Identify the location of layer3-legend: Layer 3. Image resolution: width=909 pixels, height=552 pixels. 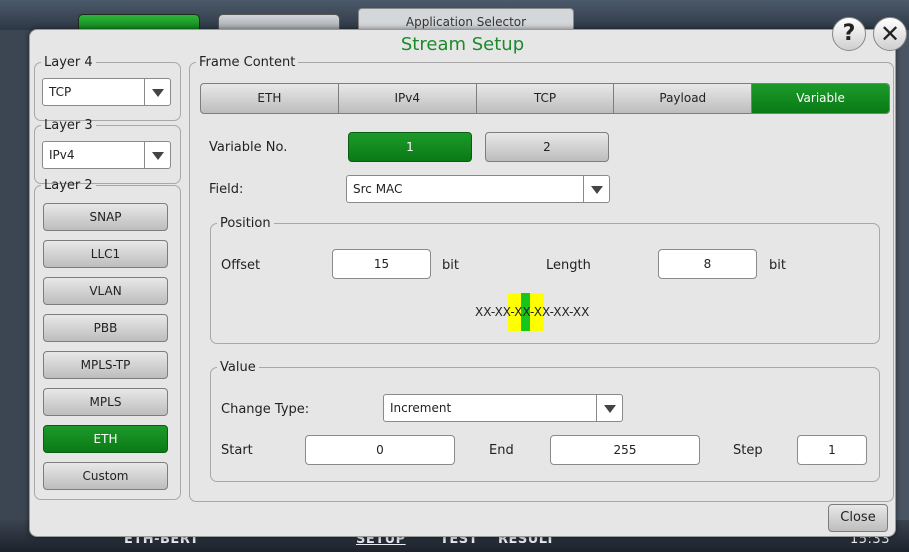
(68, 125).